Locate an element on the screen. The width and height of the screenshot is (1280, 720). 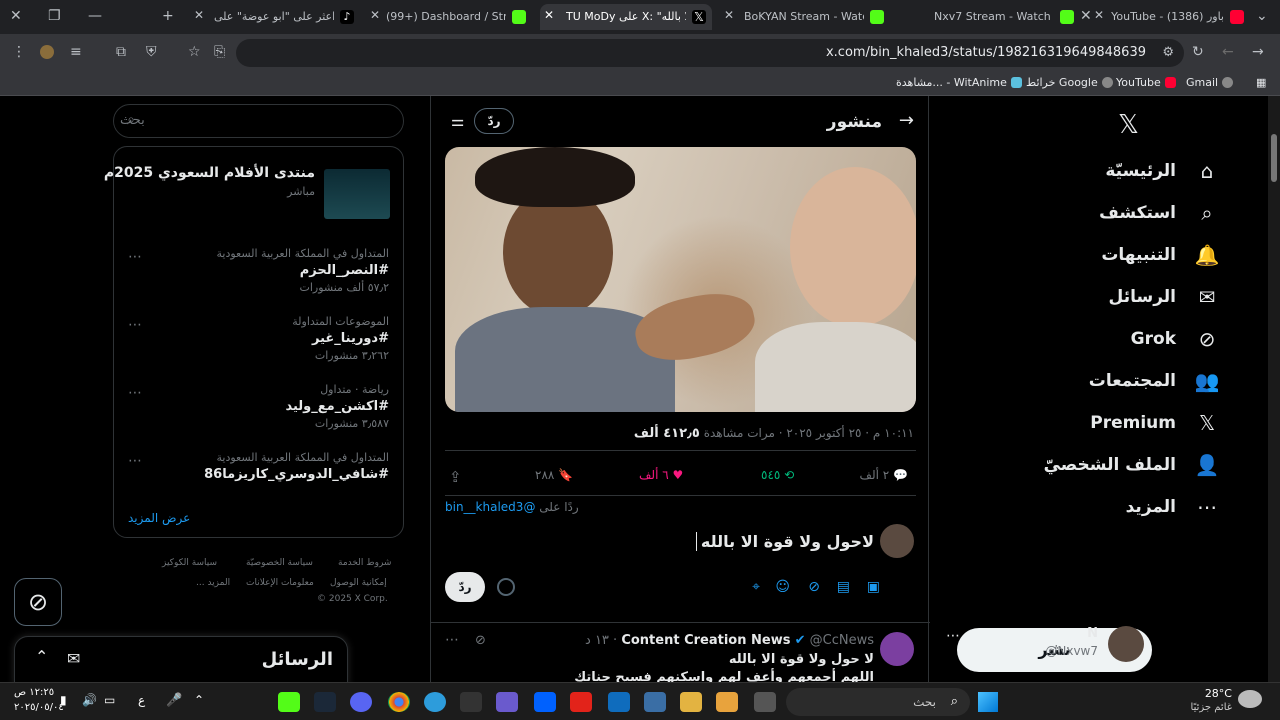
profile-avatar-icon is located at coordinates (47, 52).